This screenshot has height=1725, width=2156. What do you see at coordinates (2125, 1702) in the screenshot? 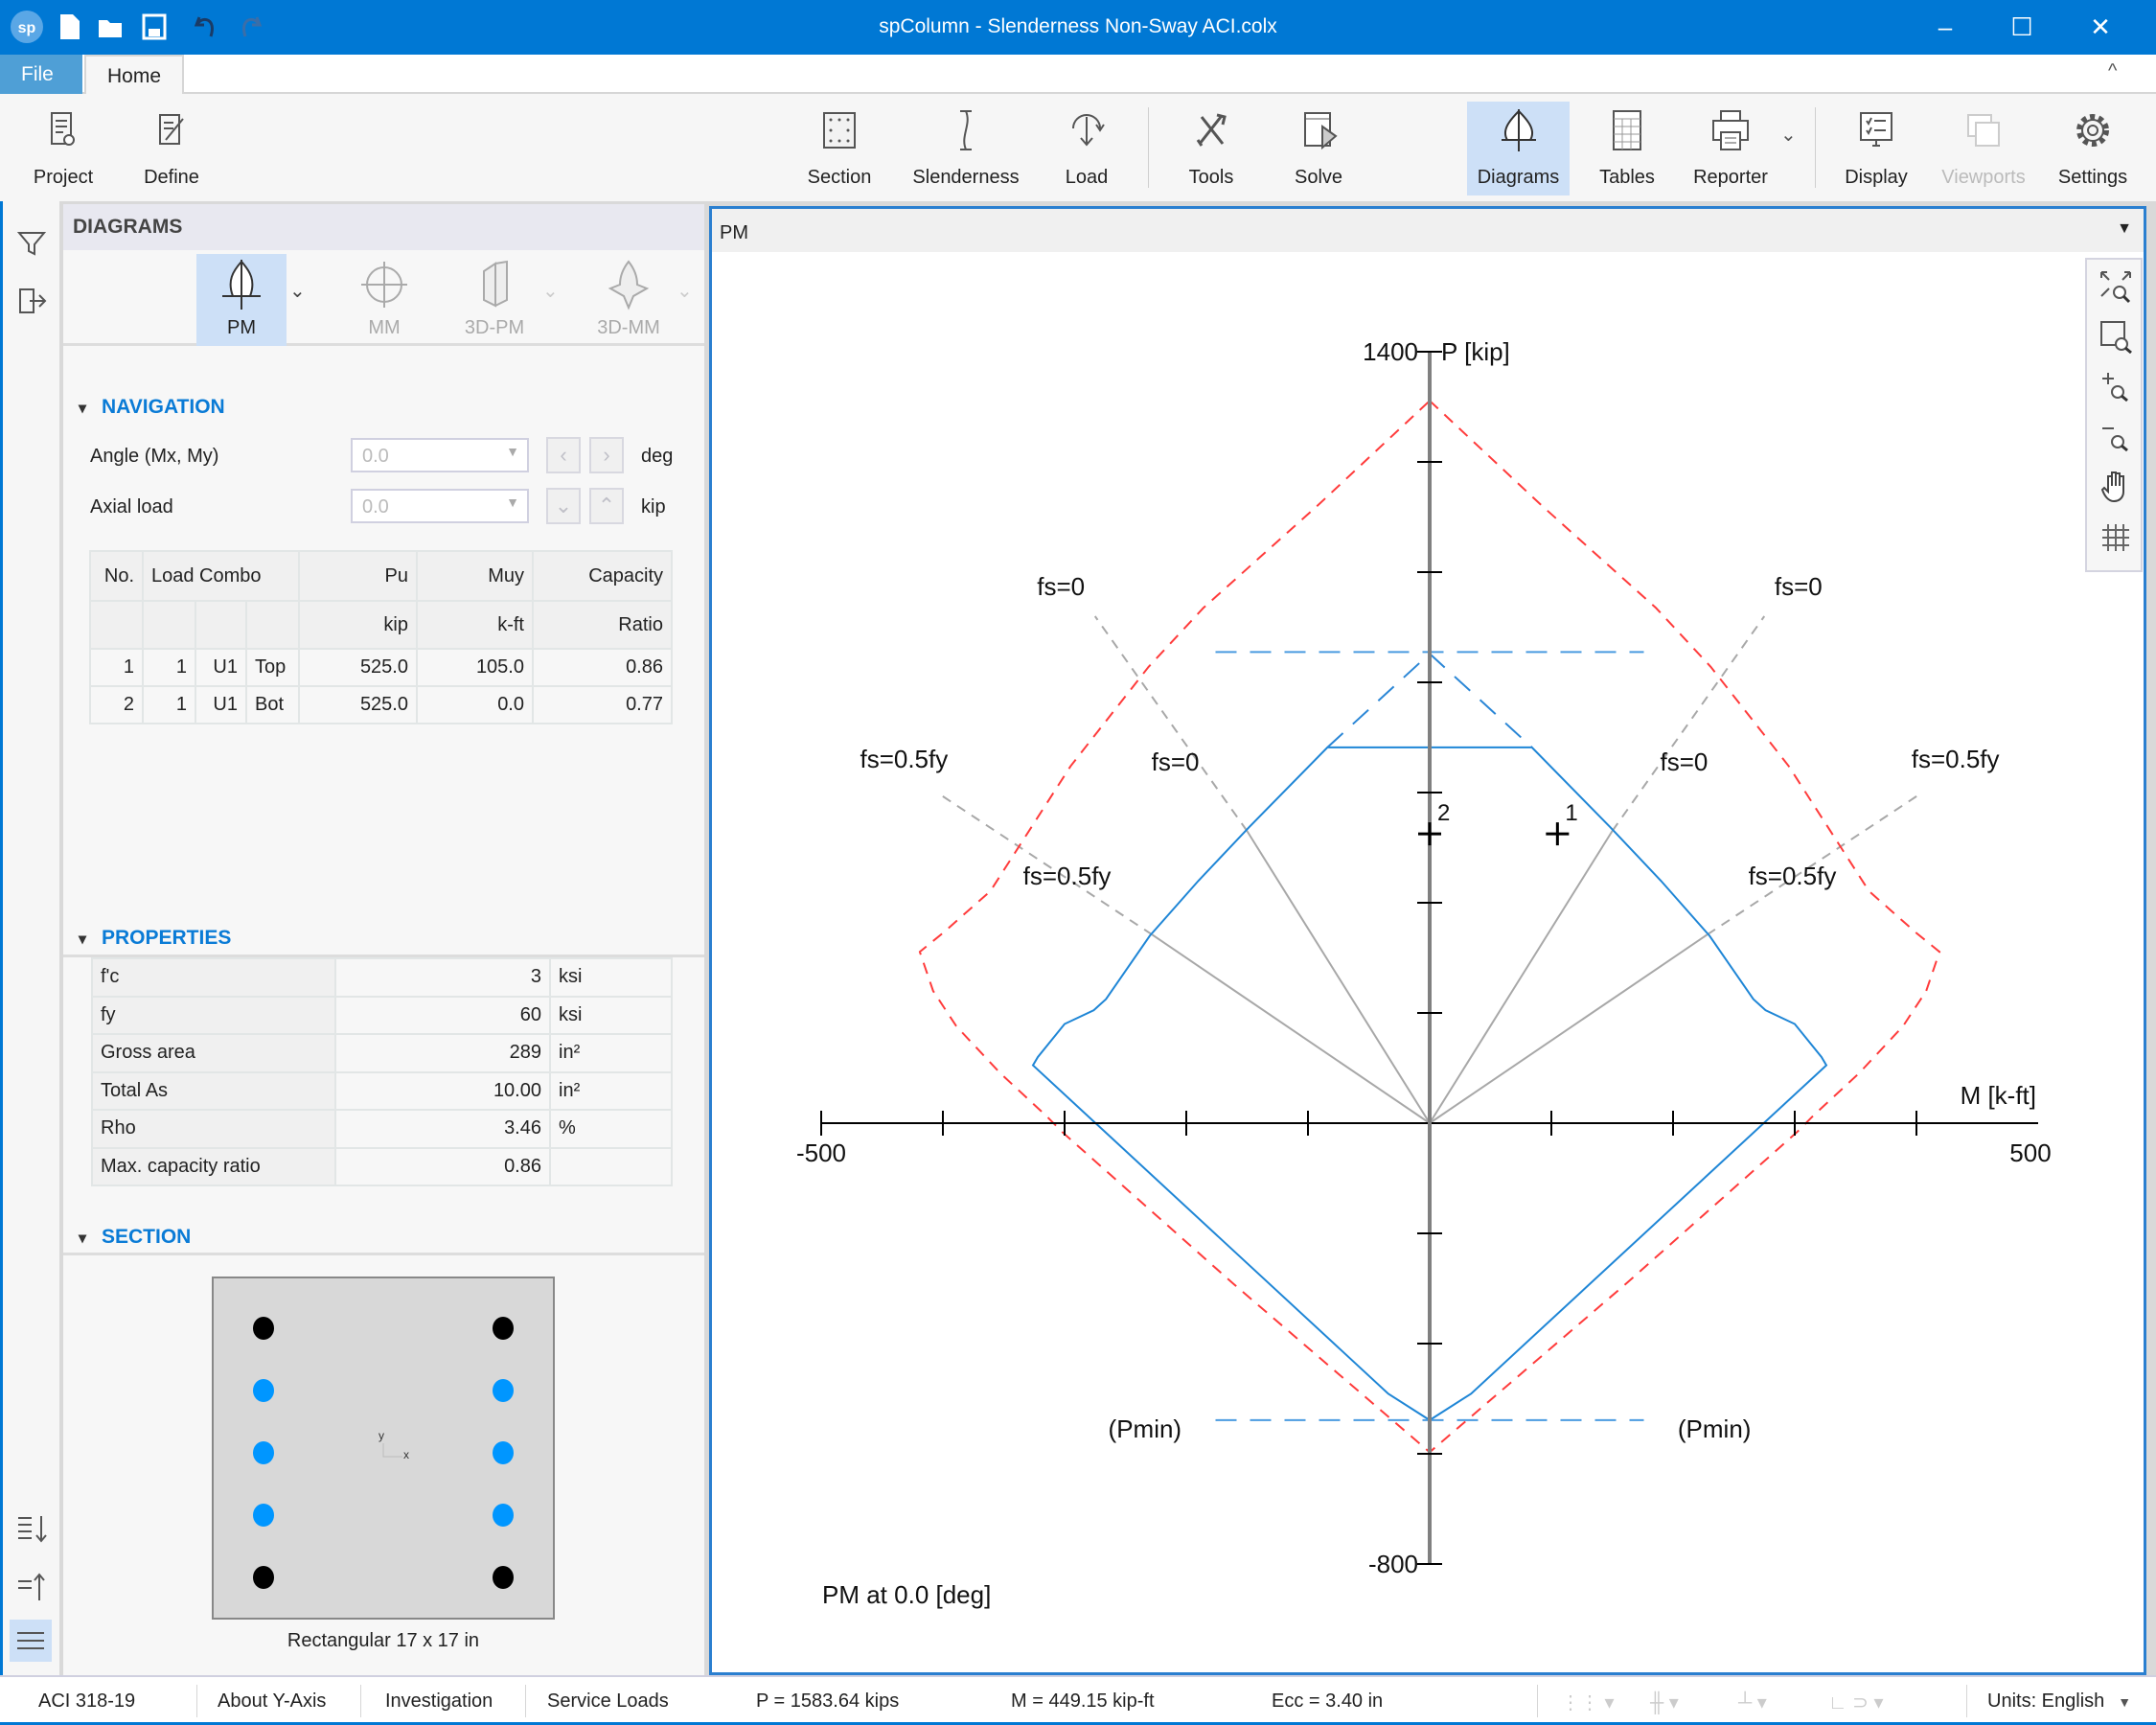
I see `dropdown-arrow-icon: ▼` at bounding box center [2125, 1702].